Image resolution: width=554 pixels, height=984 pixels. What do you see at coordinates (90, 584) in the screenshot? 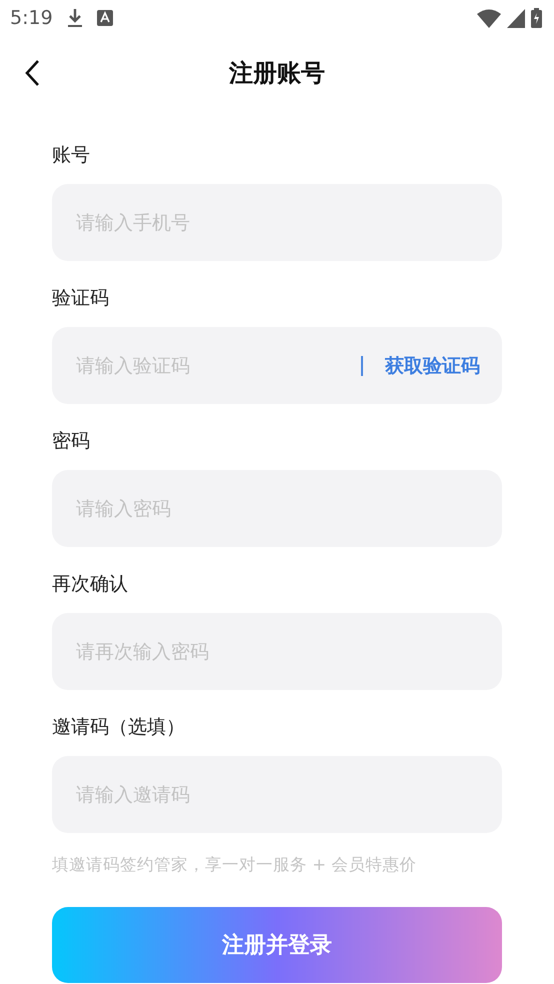
I see `field-label: 再次确认` at bounding box center [90, 584].